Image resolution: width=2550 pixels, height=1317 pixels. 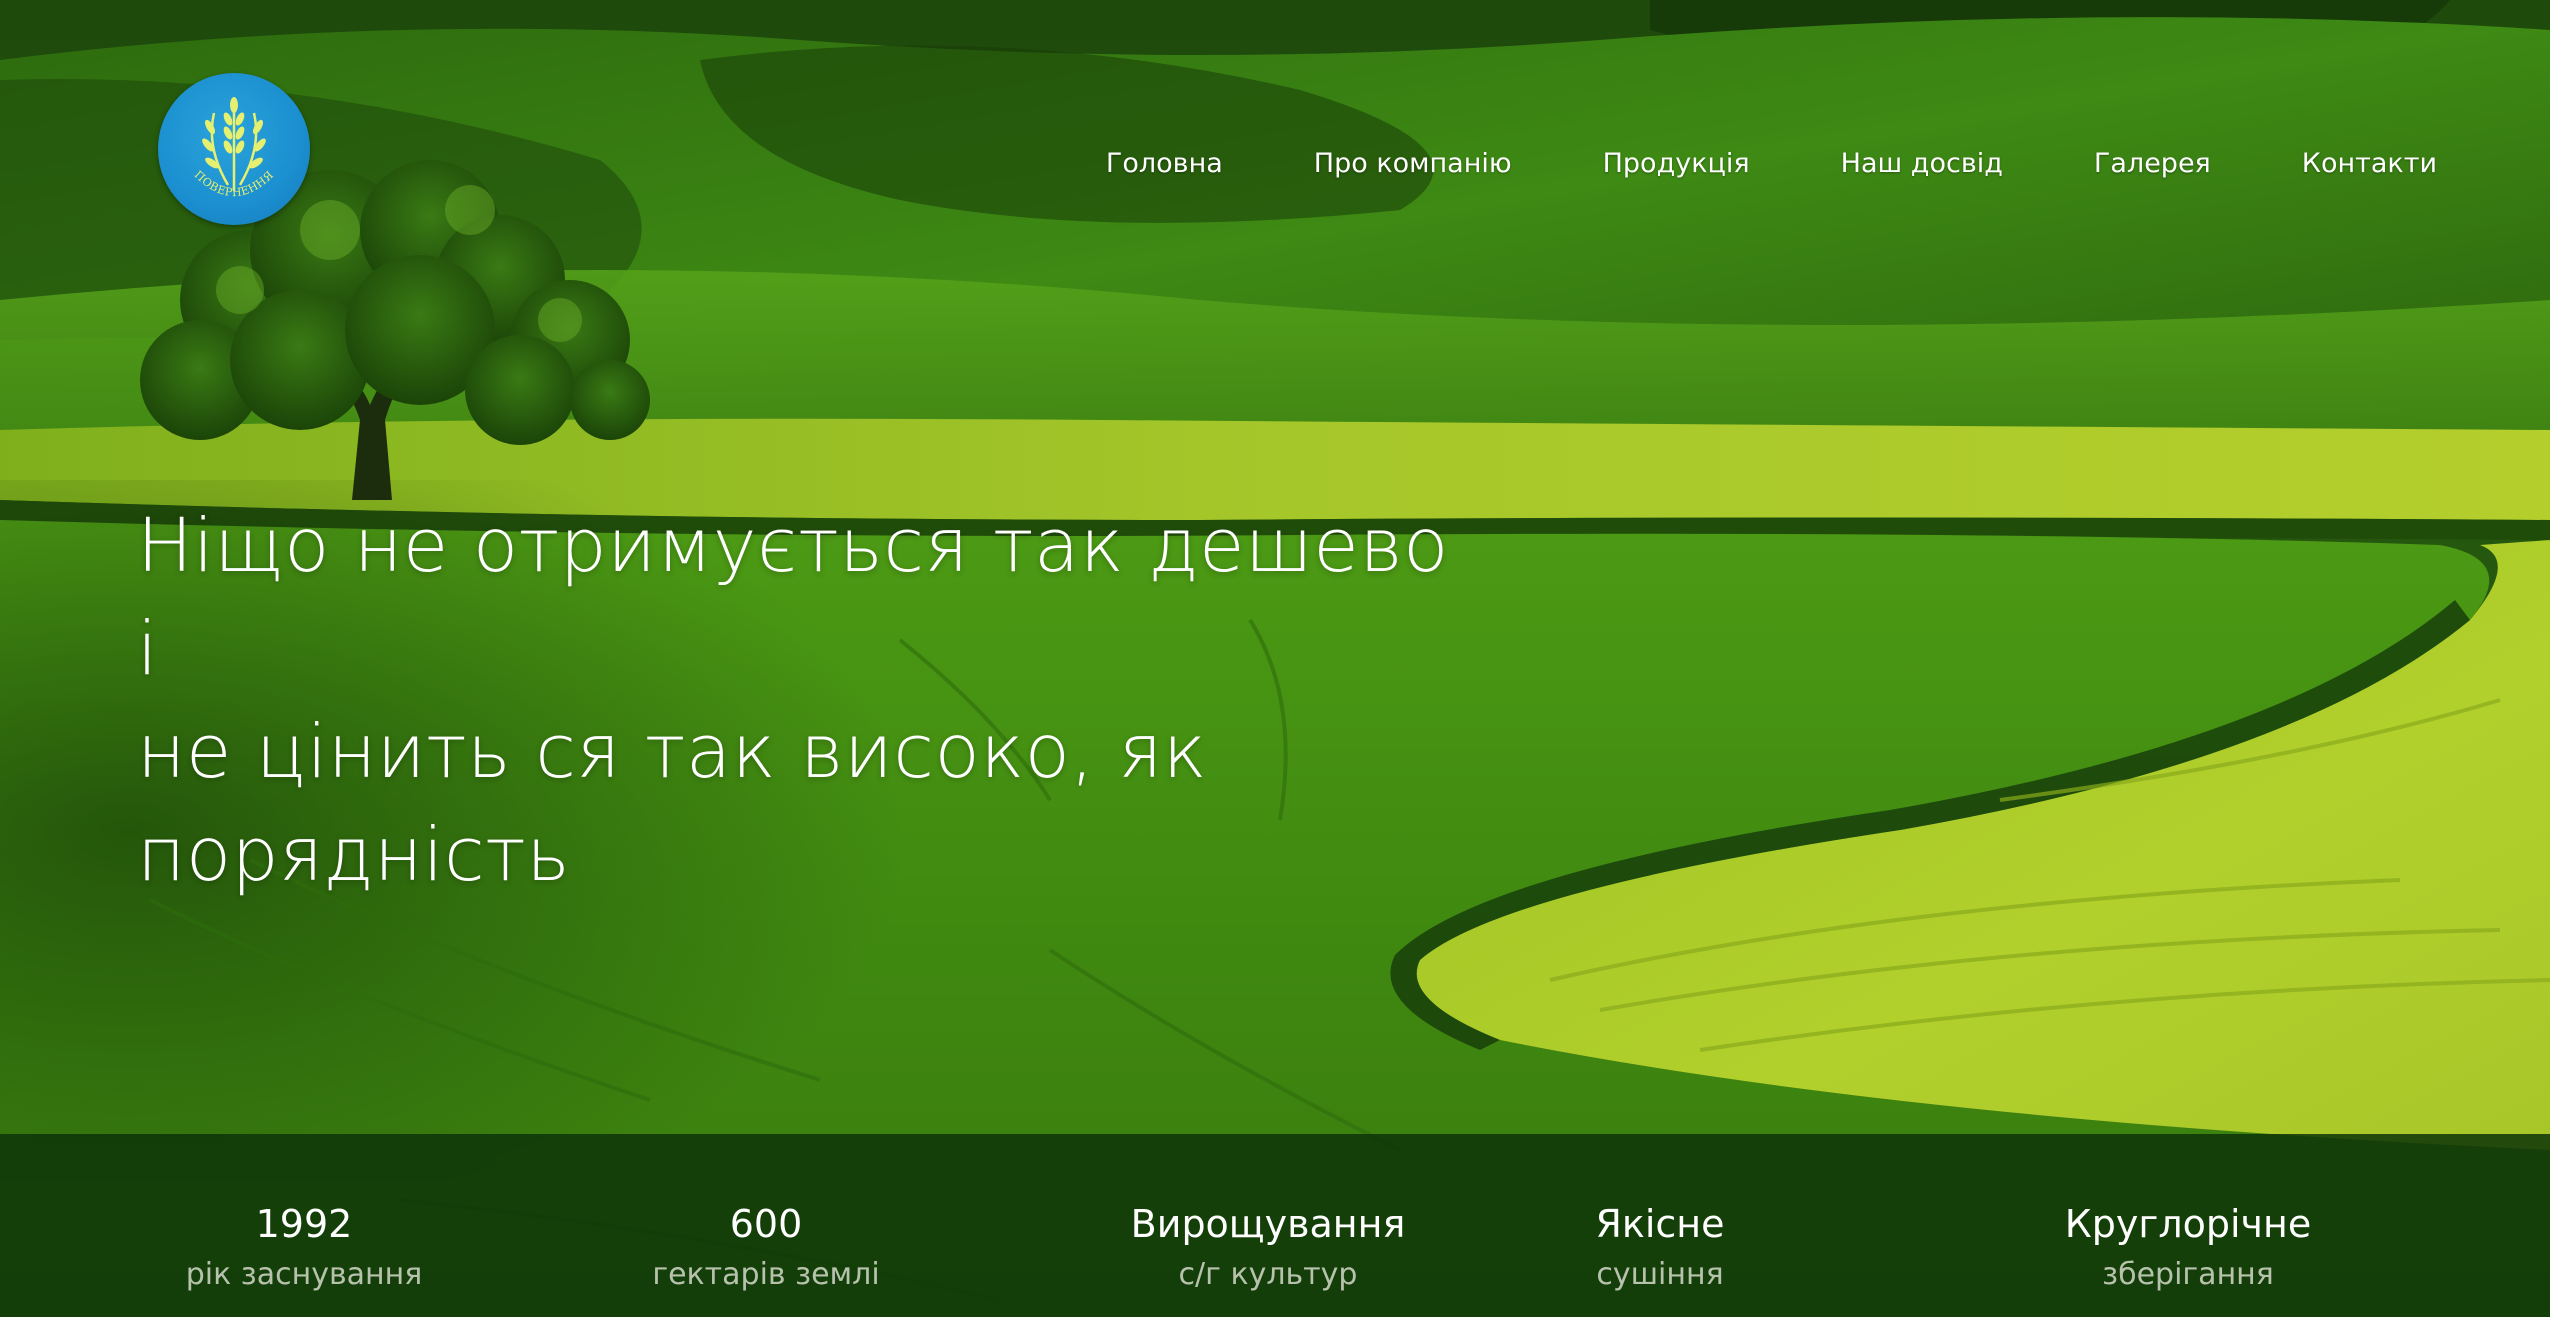 I want to click on stat-value: 600, so click(x=766, y=1224).